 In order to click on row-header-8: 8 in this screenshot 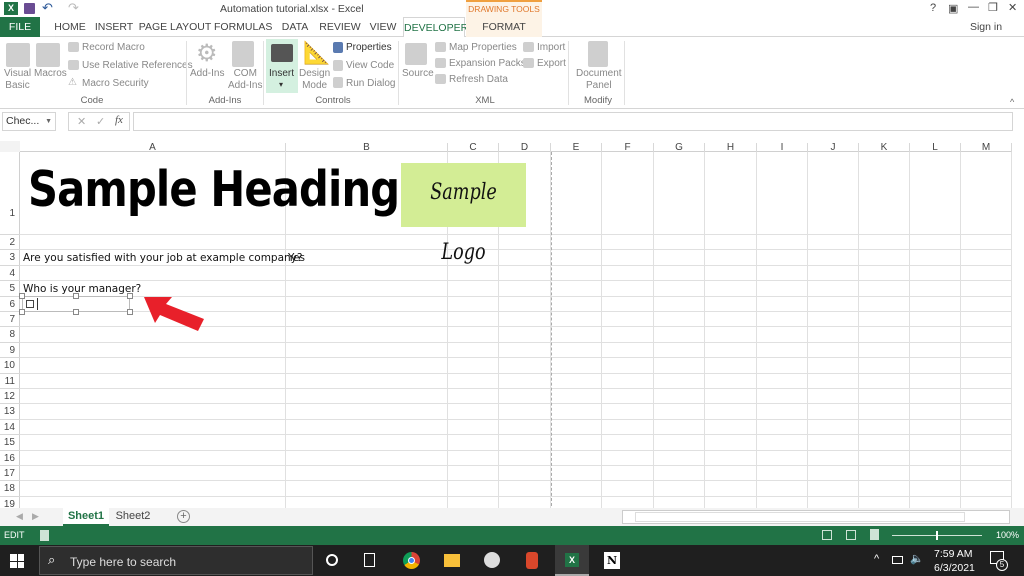, I will do `click(10, 335)`.